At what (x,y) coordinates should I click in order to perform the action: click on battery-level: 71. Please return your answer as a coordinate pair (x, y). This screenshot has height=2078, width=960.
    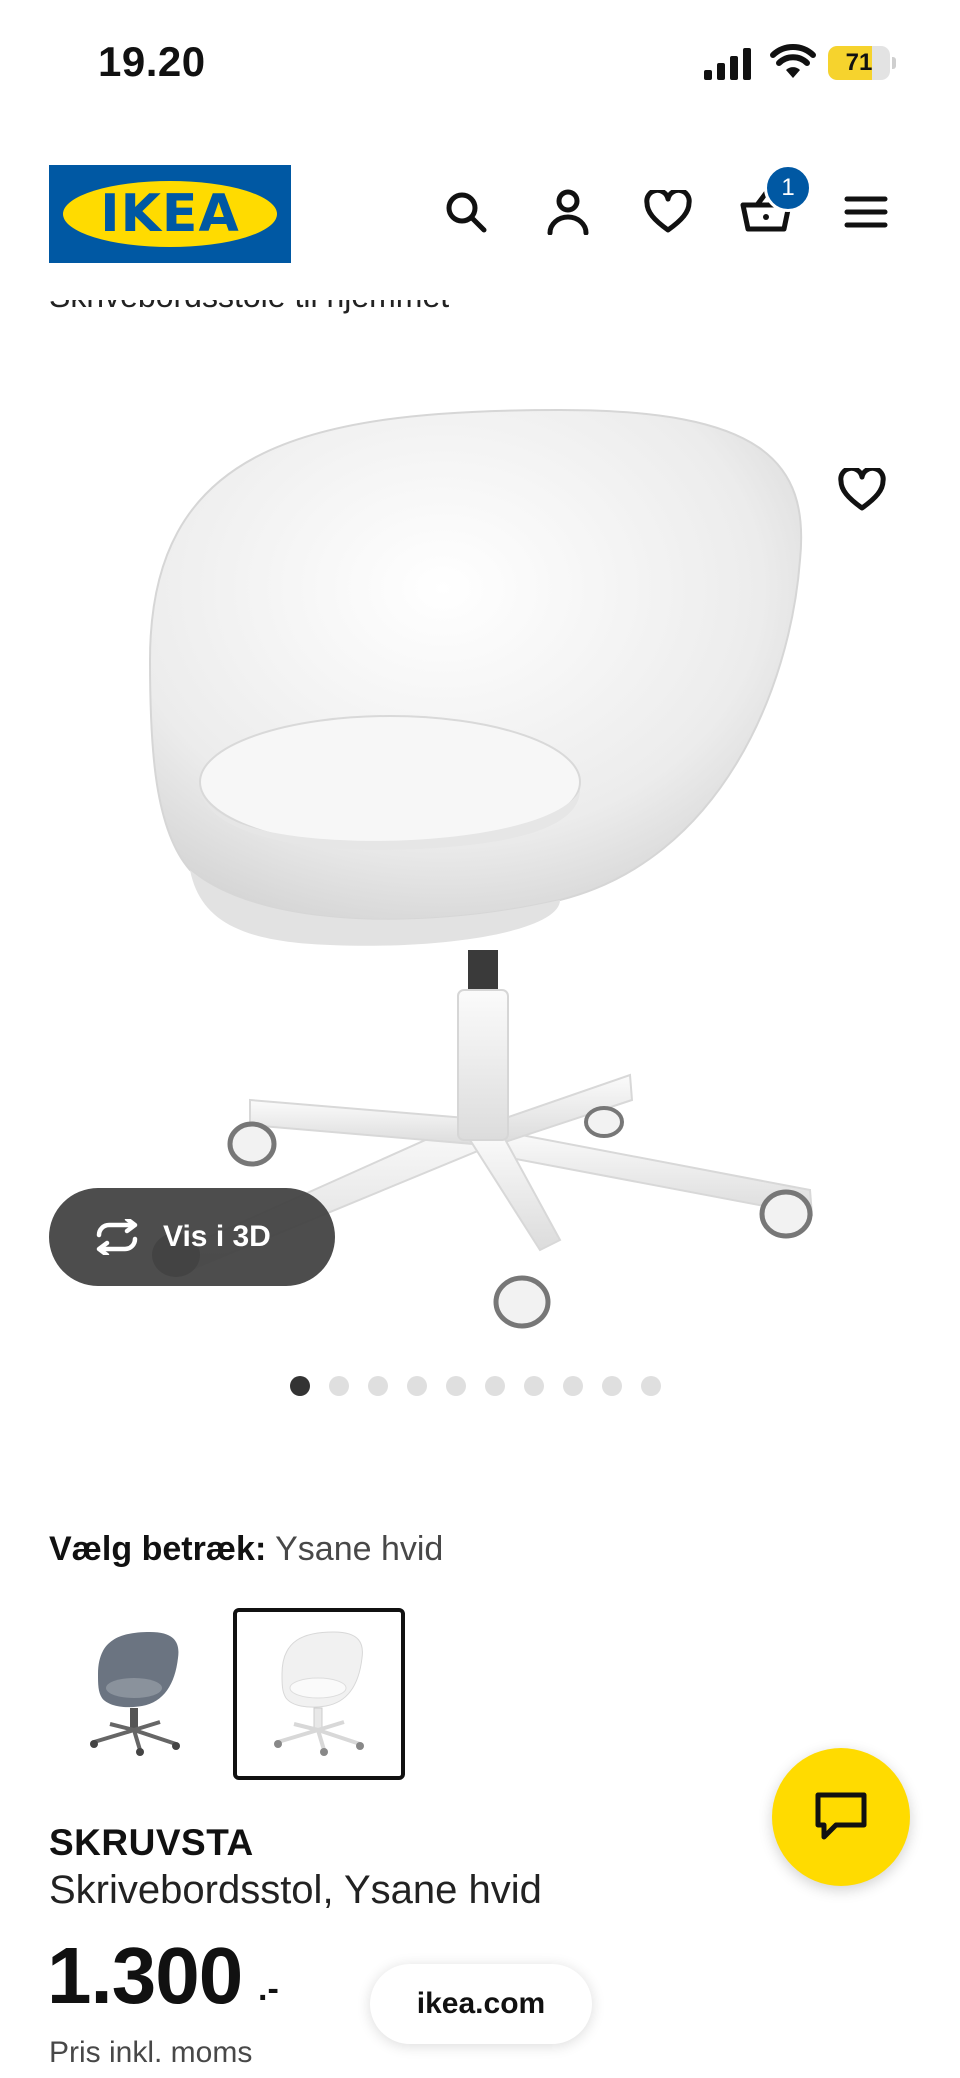
    Looking at the image, I should click on (859, 62).